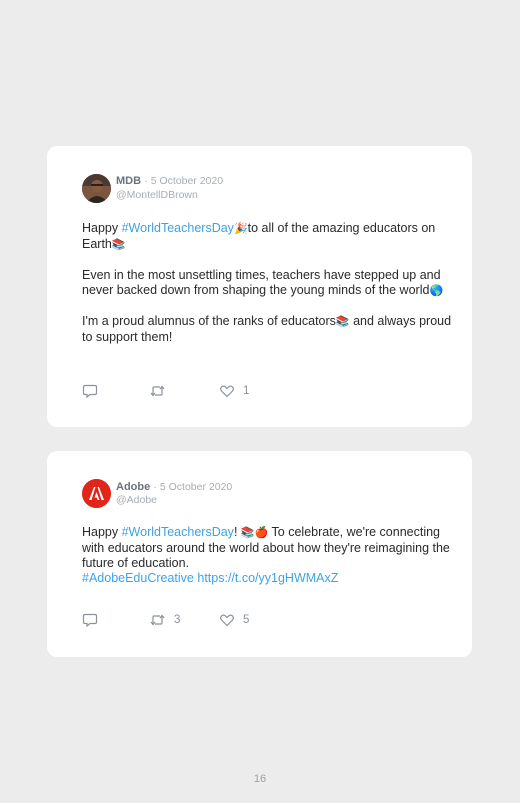 This screenshot has width=520, height=803. I want to click on retweet-count: 3, so click(177, 620).